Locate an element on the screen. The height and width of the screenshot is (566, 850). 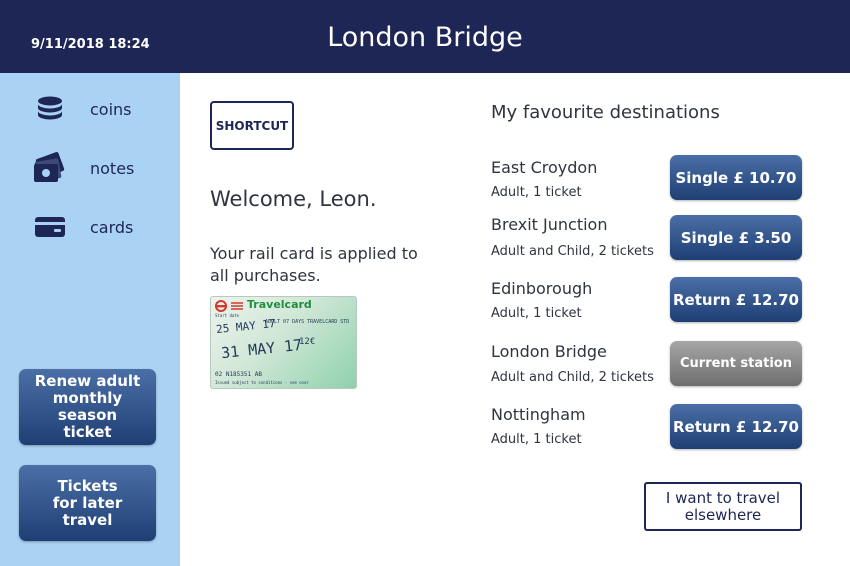
favourites-heading: My favourite destinations is located at coordinates (605, 112).